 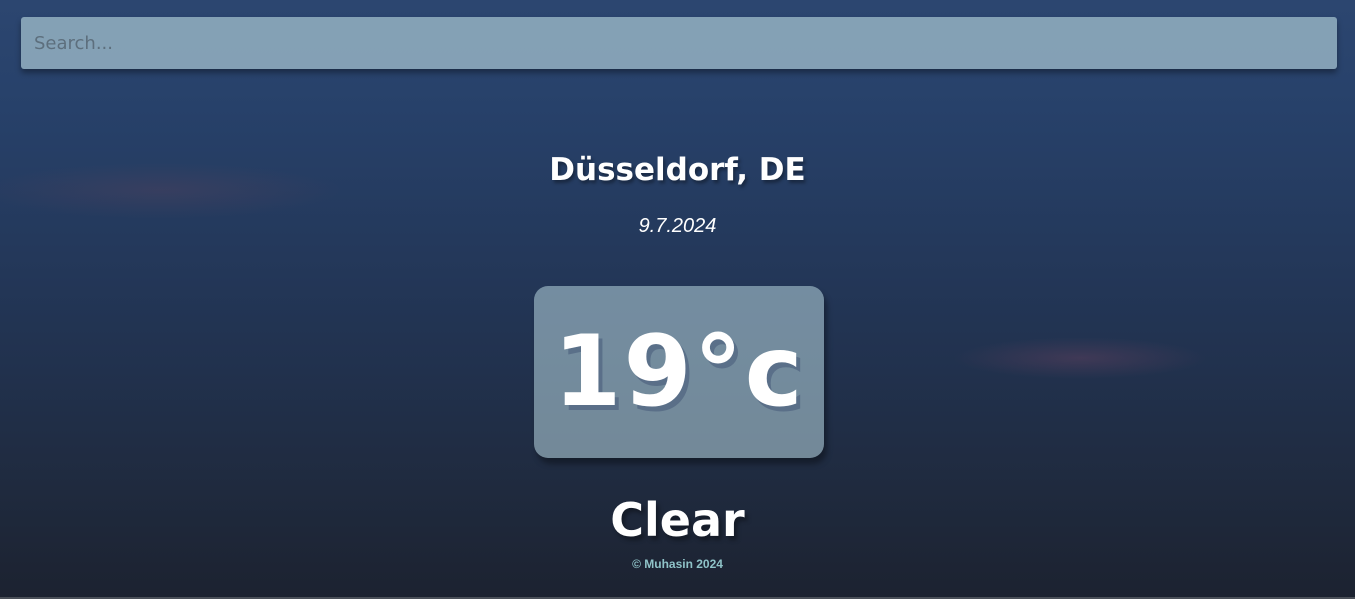 What do you see at coordinates (677, 564) in the screenshot?
I see `footer-copyright: © Muhasin 2024` at bounding box center [677, 564].